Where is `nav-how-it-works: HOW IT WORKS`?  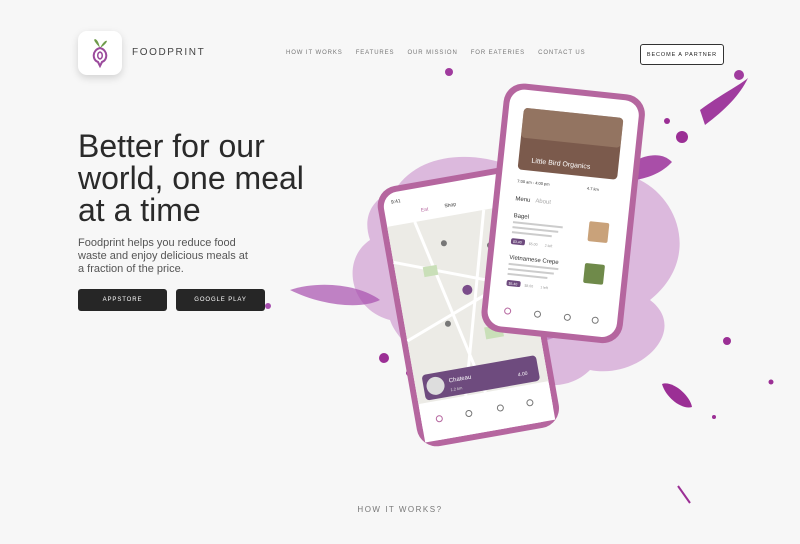
nav-how-it-works: HOW IT WORKS is located at coordinates (314, 53).